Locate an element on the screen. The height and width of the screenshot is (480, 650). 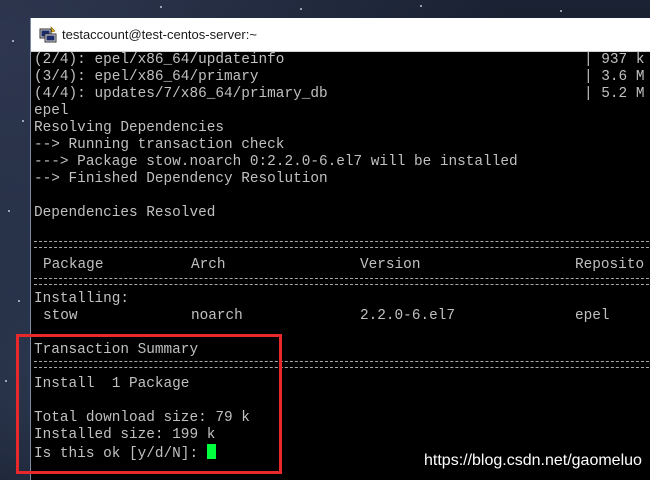
watermark-url: https://blog.csdn.net/gaomeluo is located at coordinates (533, 460).